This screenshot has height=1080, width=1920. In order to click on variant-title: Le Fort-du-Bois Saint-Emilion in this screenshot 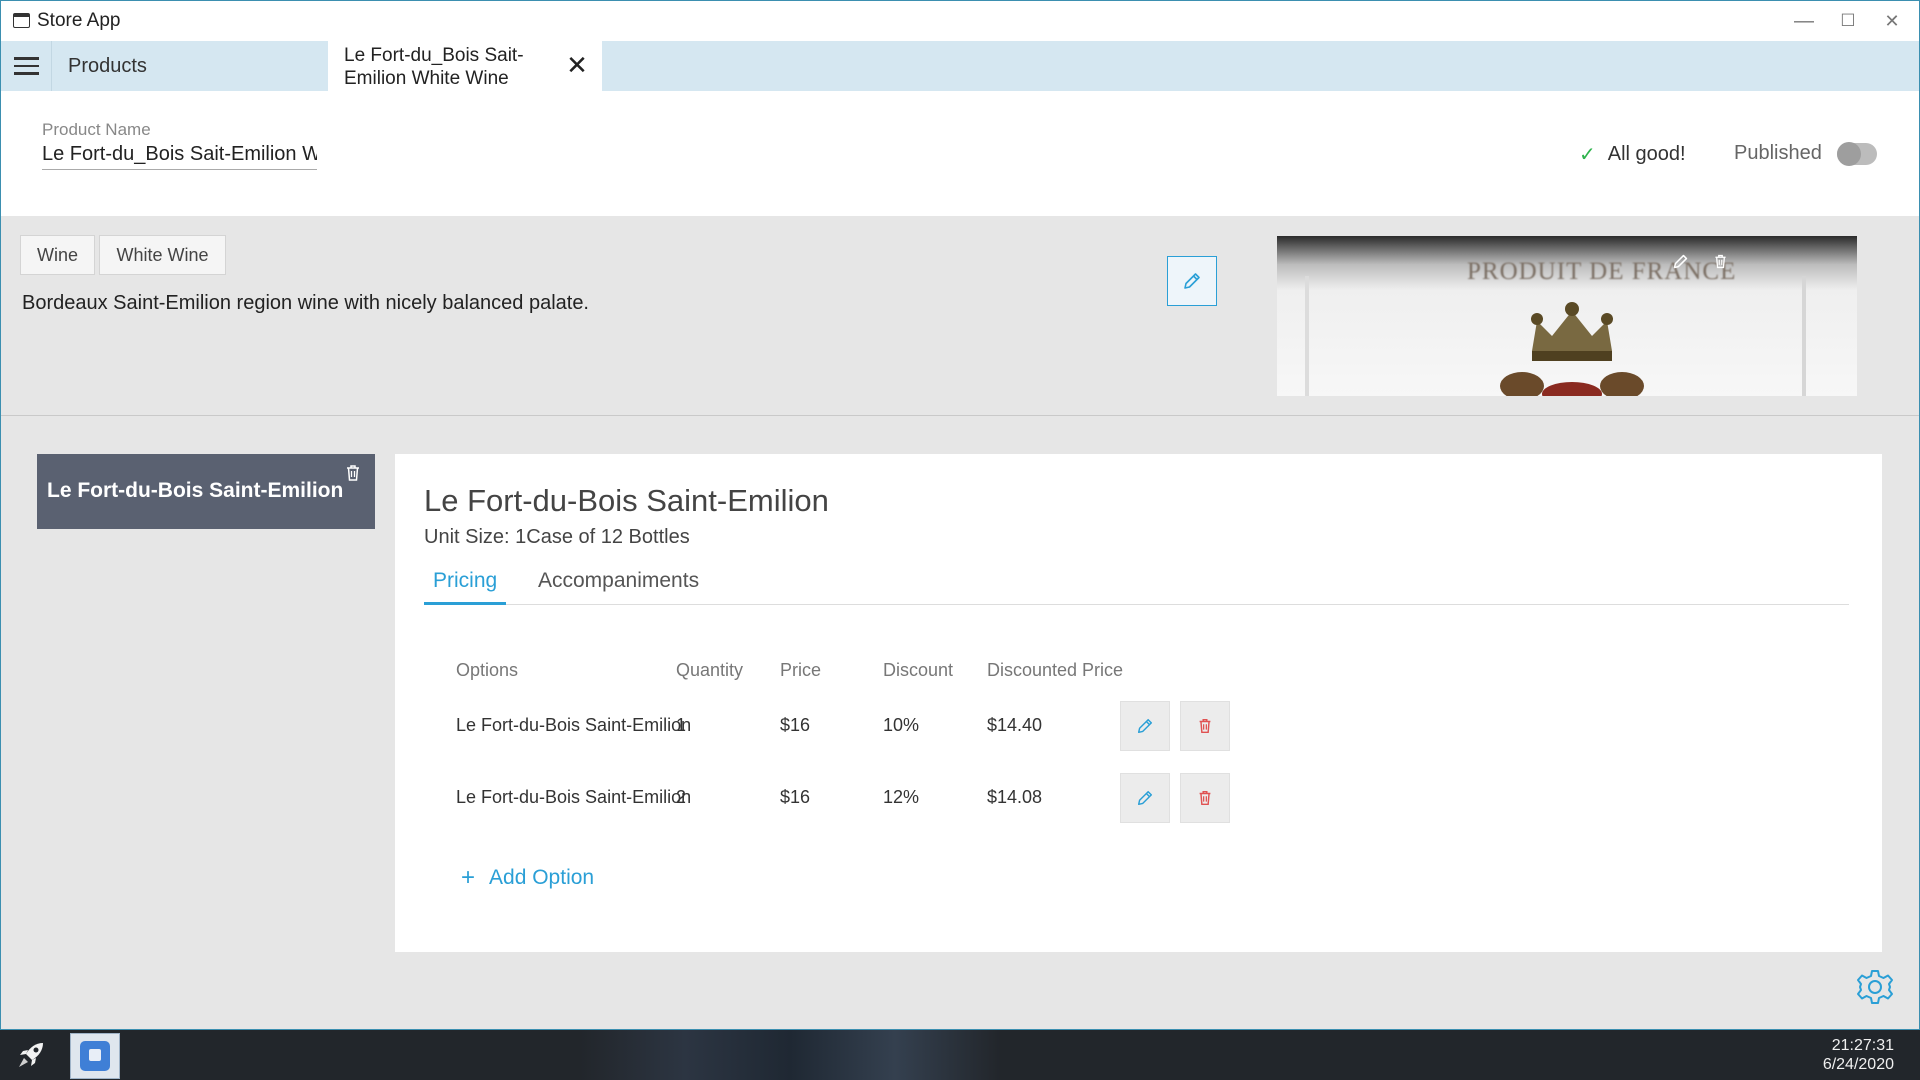, I will do `click(626, 500)`.